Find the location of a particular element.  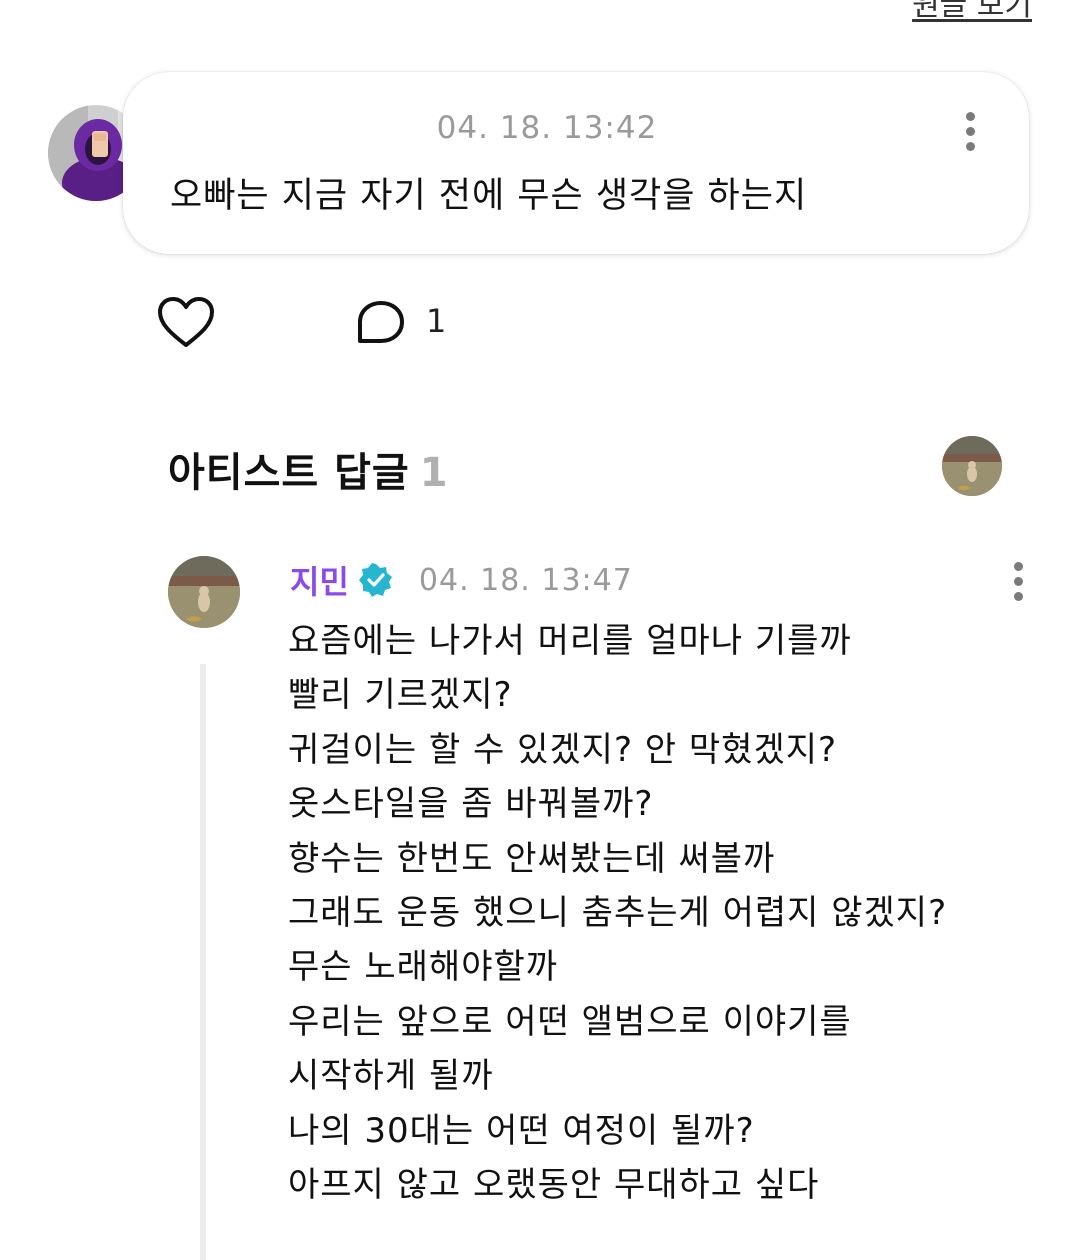

reply-line: 시작하게 될까 is located at coordinates (391, 1076).